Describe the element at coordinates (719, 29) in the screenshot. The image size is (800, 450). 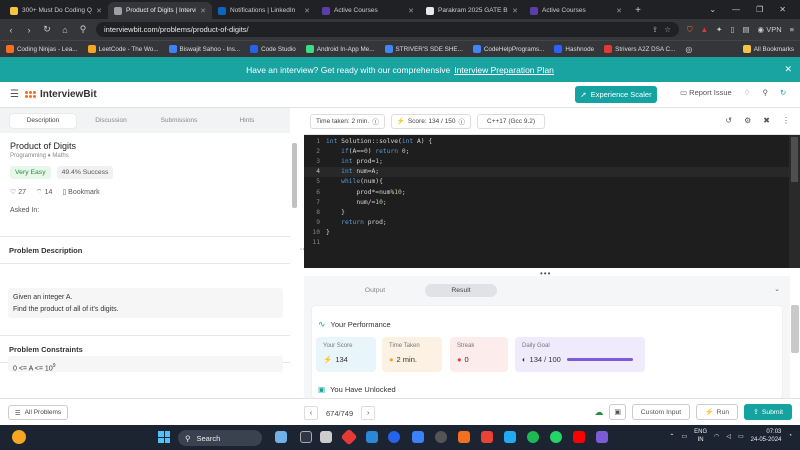
I see `extensions-icon: ✦` at that location.